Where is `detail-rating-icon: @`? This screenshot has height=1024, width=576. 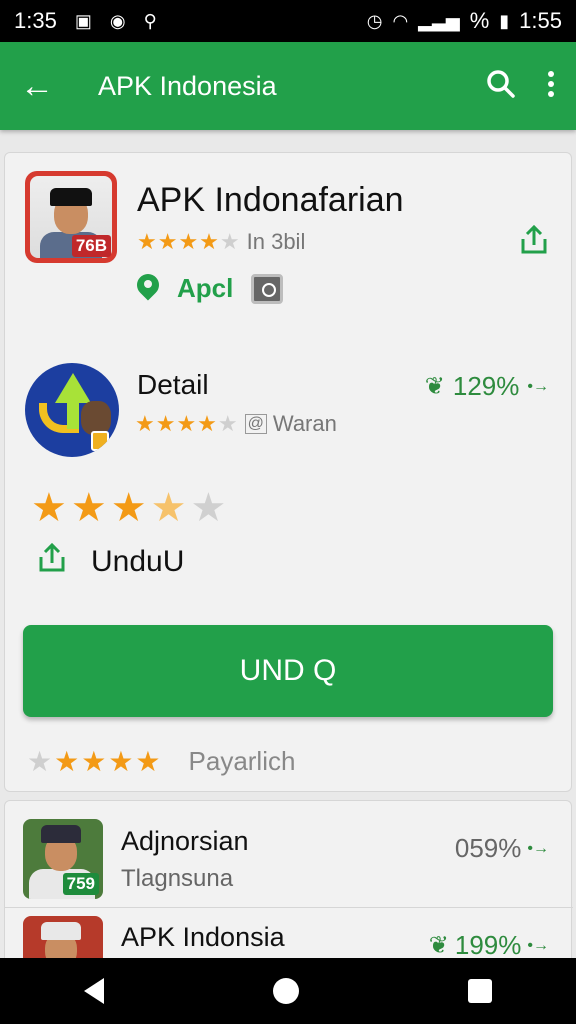
detail-rating-icon: @ is located at coordinates (255, 424).